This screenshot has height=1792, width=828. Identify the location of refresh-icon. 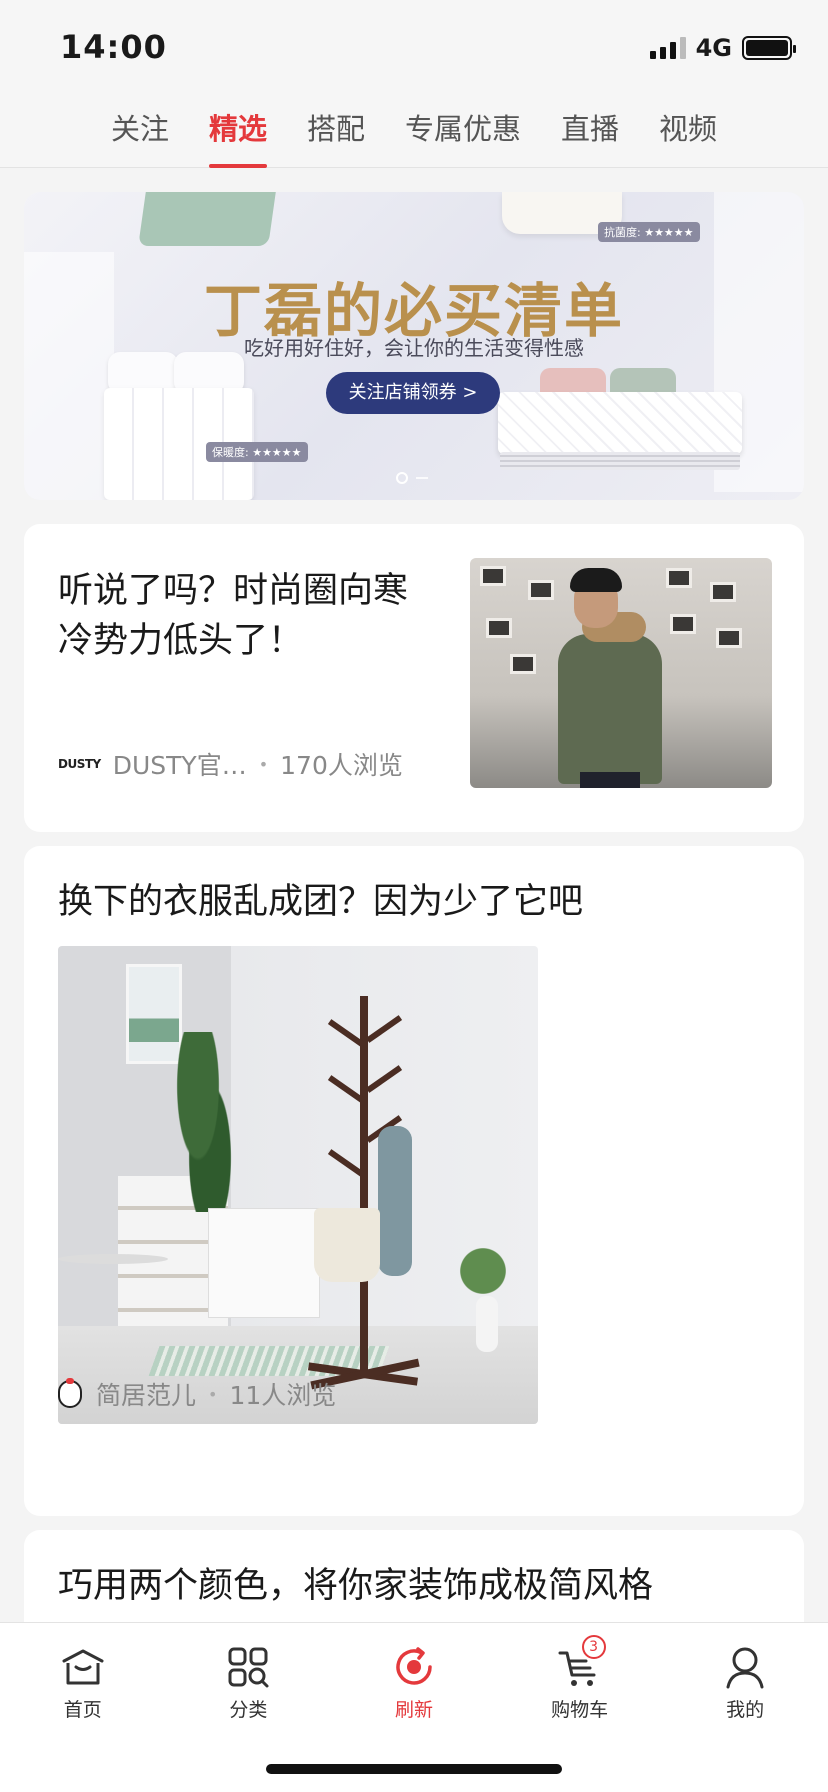
(414, 1666).